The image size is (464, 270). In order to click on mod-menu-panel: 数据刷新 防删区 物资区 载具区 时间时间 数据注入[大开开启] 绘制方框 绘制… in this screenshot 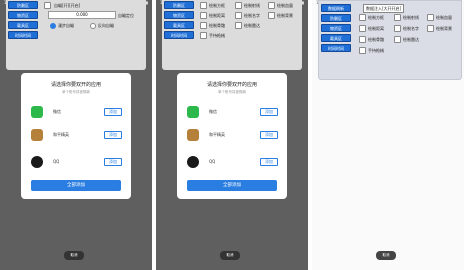, I will do `click(390, 40)`.